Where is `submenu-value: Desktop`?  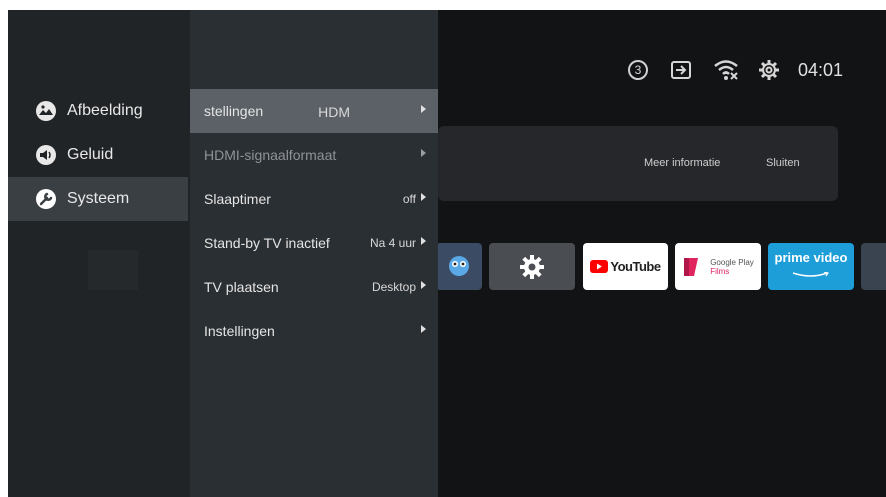 submenu-value: Desktop is located at coordinates (393, 287).